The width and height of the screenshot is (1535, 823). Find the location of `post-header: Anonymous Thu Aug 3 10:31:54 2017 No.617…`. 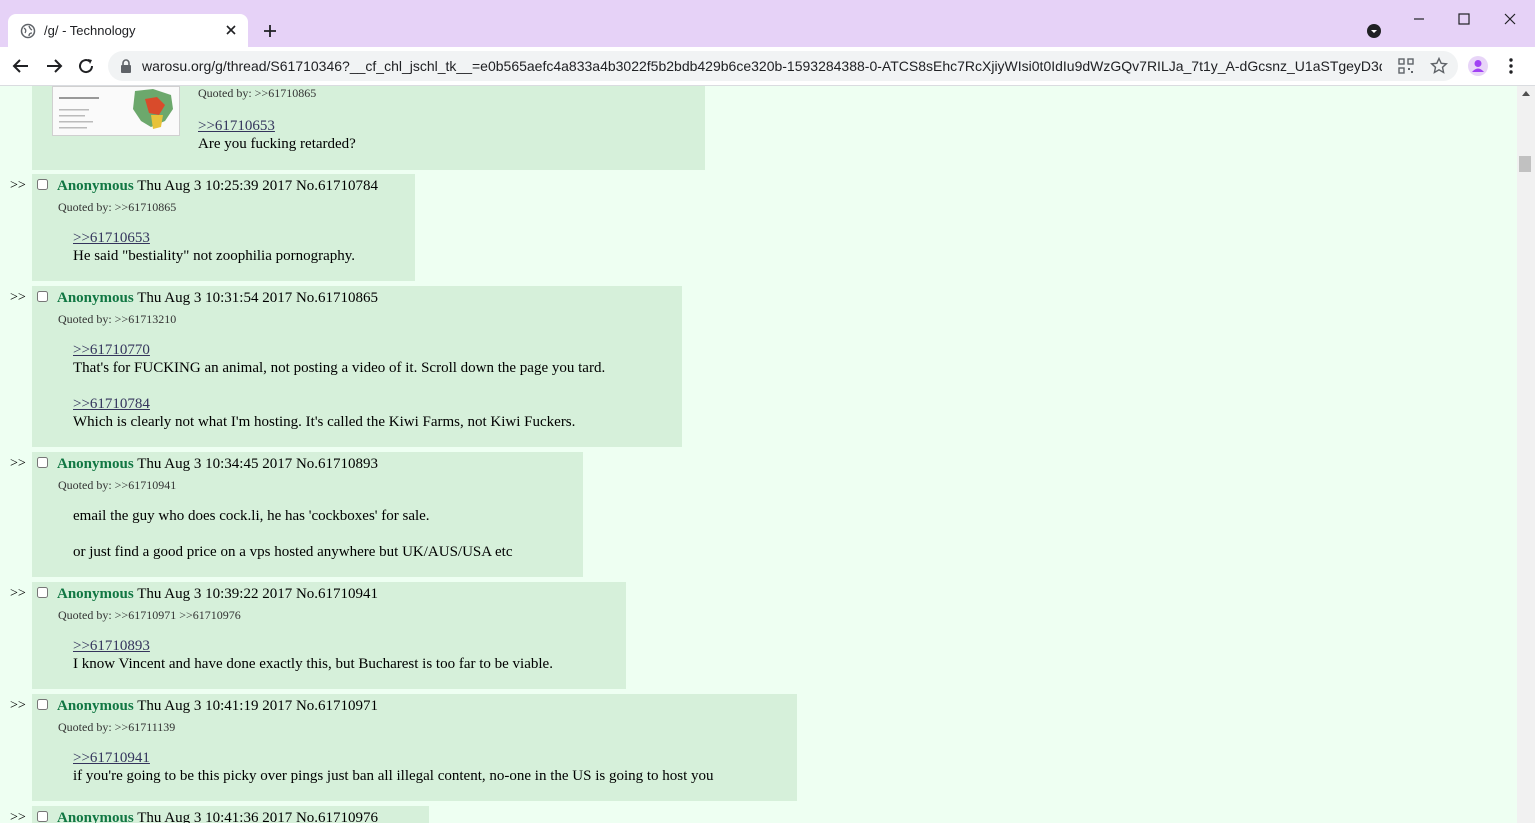

post-header: Anonymous Thu Aug 3 10:31:54 2017 No.617… is located at coordinates (217, 298).